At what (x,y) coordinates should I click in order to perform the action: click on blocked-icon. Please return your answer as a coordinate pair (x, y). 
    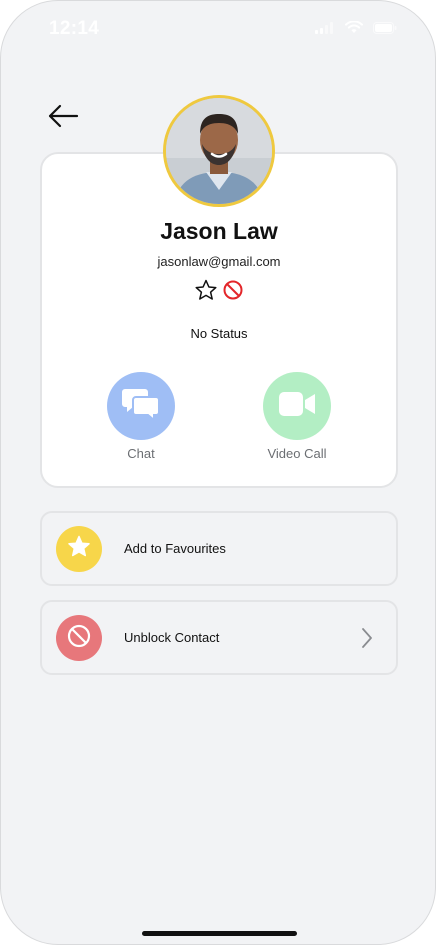
    Looking at the image, I should click on (233, 292).